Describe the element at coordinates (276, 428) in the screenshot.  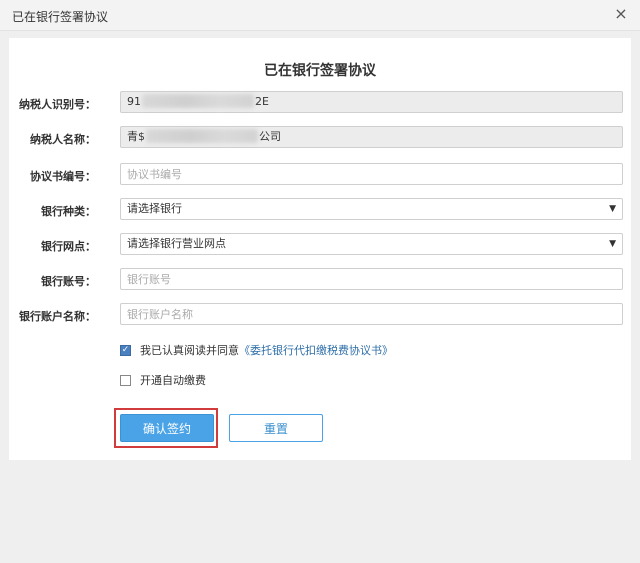
I see `reset-button: 重置` at that location.